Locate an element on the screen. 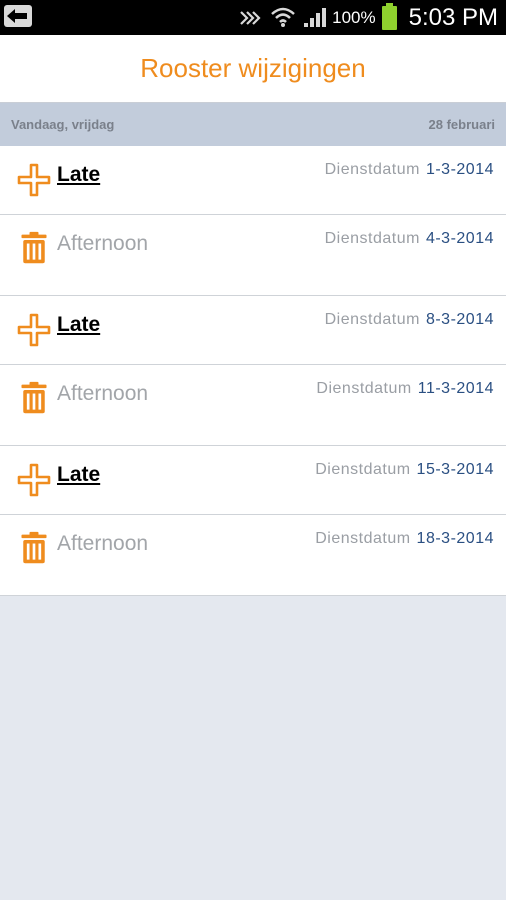 The width and height of the screenshot is (506, 900). wifi-icon is located at coordinates (283, 17).